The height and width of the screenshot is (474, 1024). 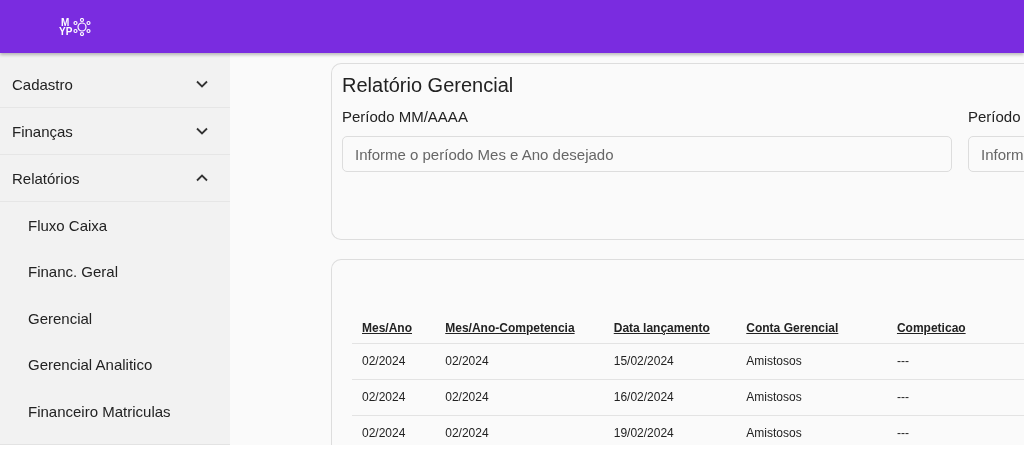 What do you see at coordinates (647, 154) in the screenshot?
I see `input-field: Informe o período Mes e Ano desejado` at bounding box center [647, 154].